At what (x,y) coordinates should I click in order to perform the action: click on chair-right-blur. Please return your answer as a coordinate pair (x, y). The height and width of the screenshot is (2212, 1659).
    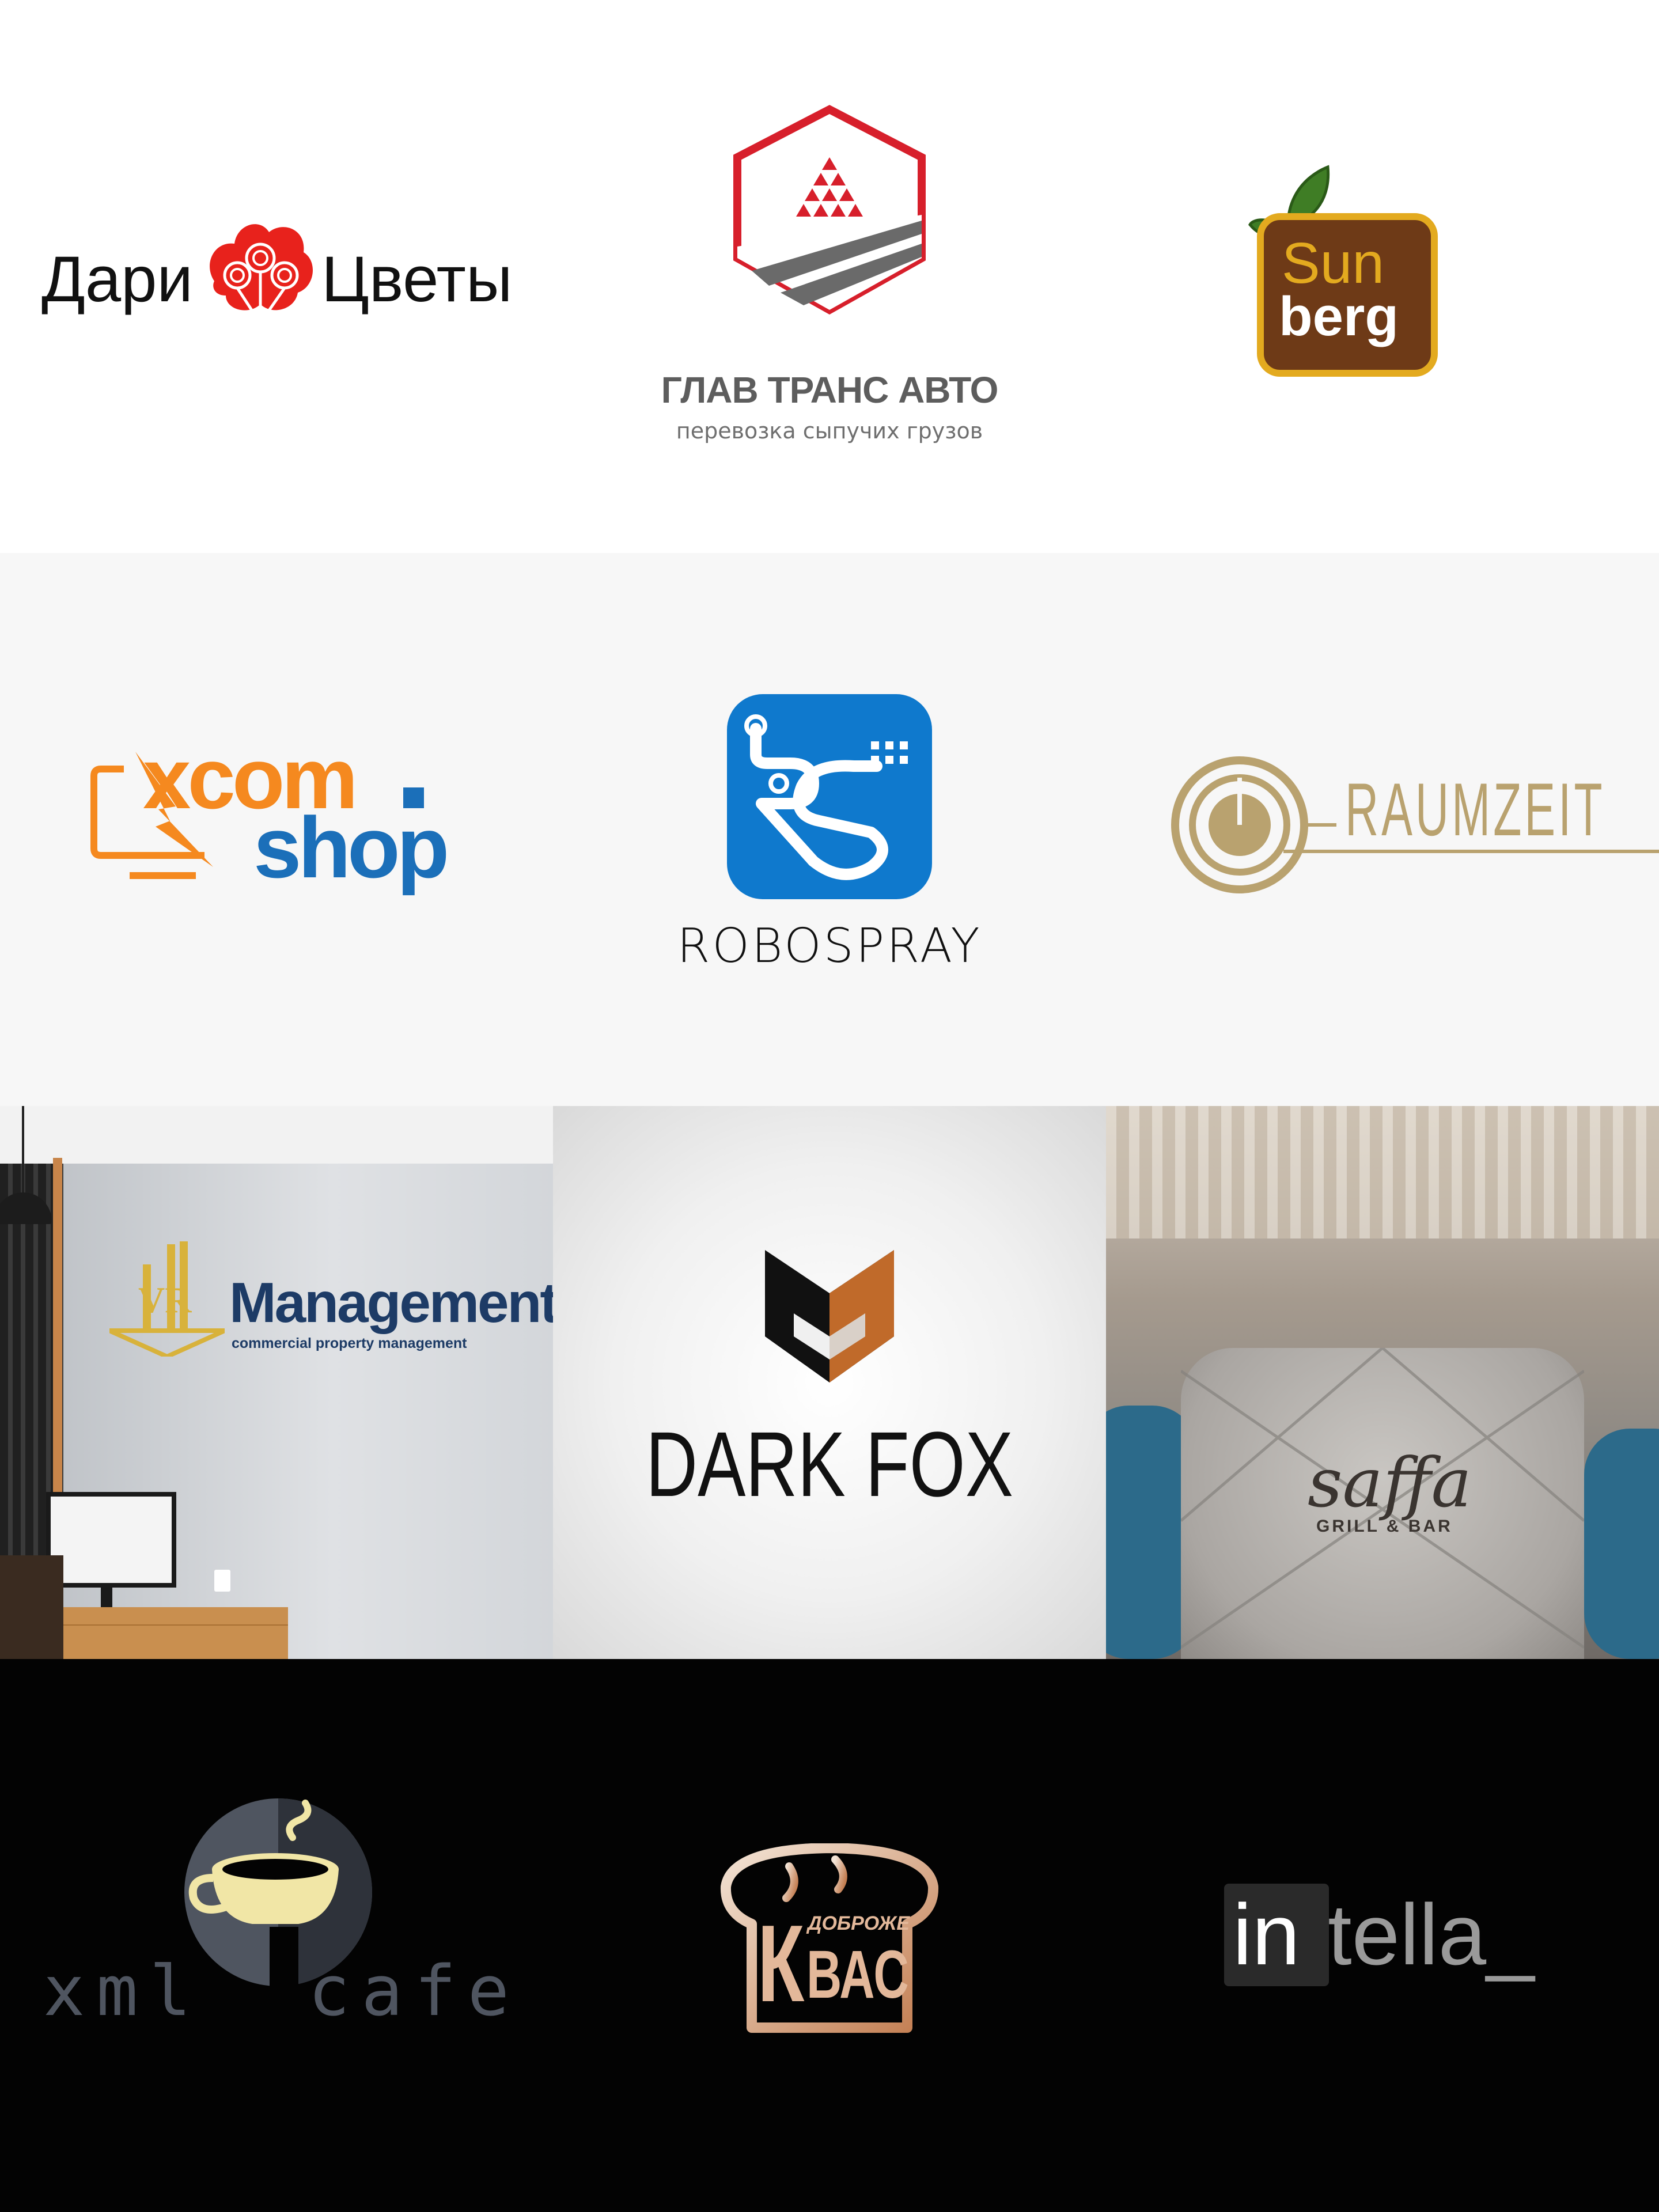
    Looking at the image, I should click on (1621, 1544).